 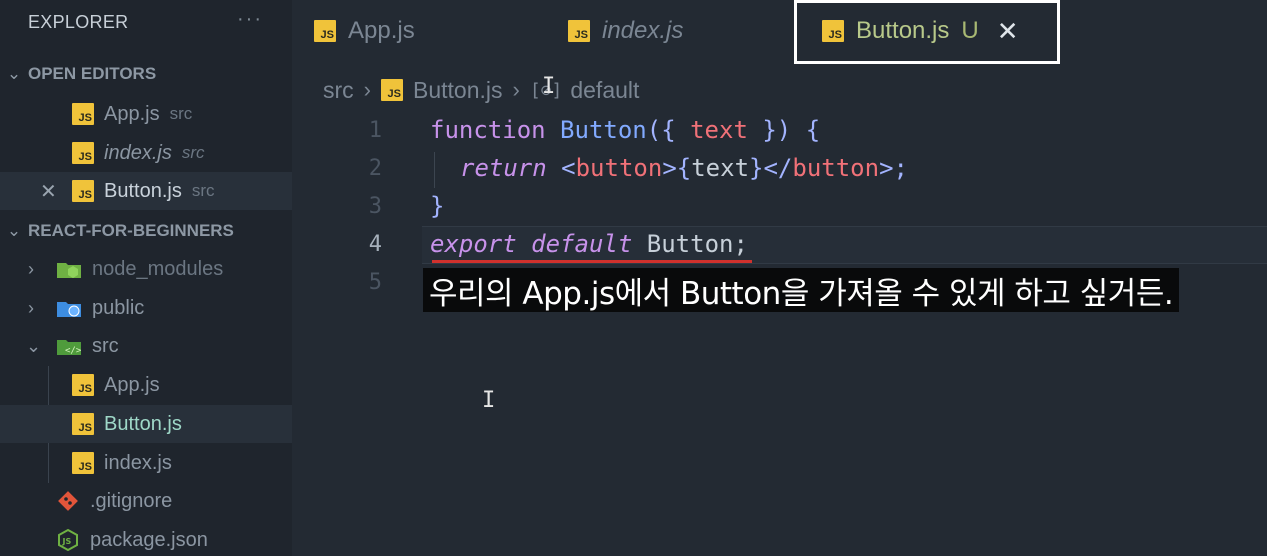 I want to click on git-icon, so click(x=68, y=501).